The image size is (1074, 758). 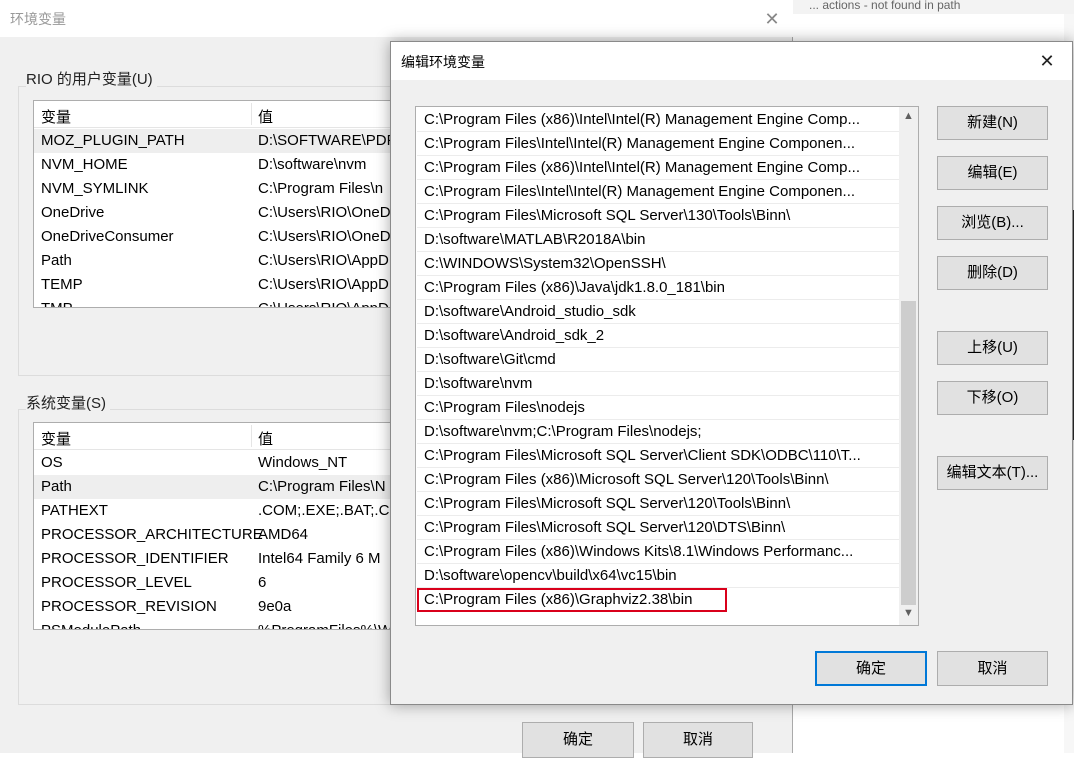 What do you see at coordinates (113, 140) in the screenshot?
I see `variable-name: MOZ_PLUGIN_PATH` at bounding box center [113, 140].